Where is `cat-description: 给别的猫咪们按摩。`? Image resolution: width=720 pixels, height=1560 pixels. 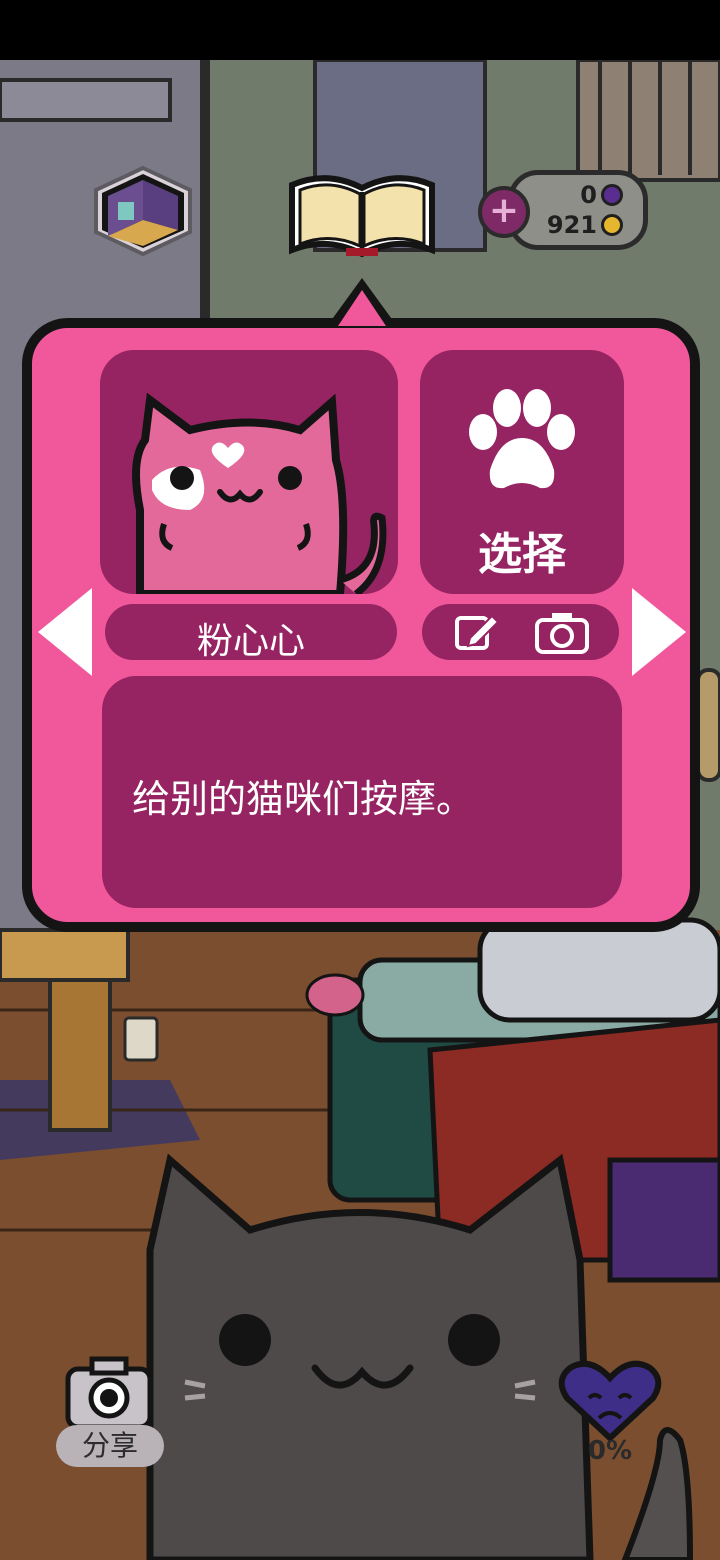
cat-description: 给别的猫咪们按摩。 is located at coordinates (303, 799).